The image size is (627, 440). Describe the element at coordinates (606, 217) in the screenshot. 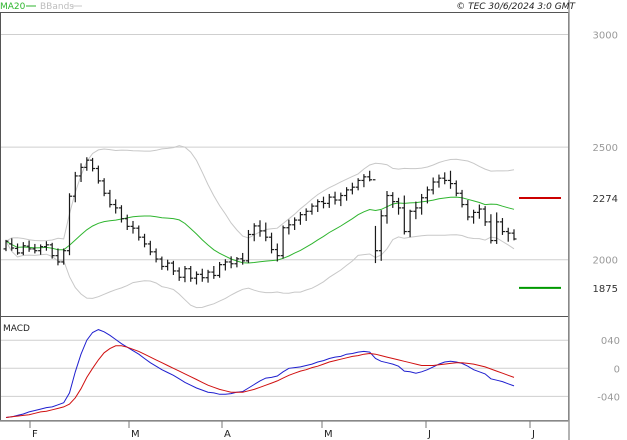

I see `y-axis-ticks: 2000 2500 3000 040 0 -040` at that location.